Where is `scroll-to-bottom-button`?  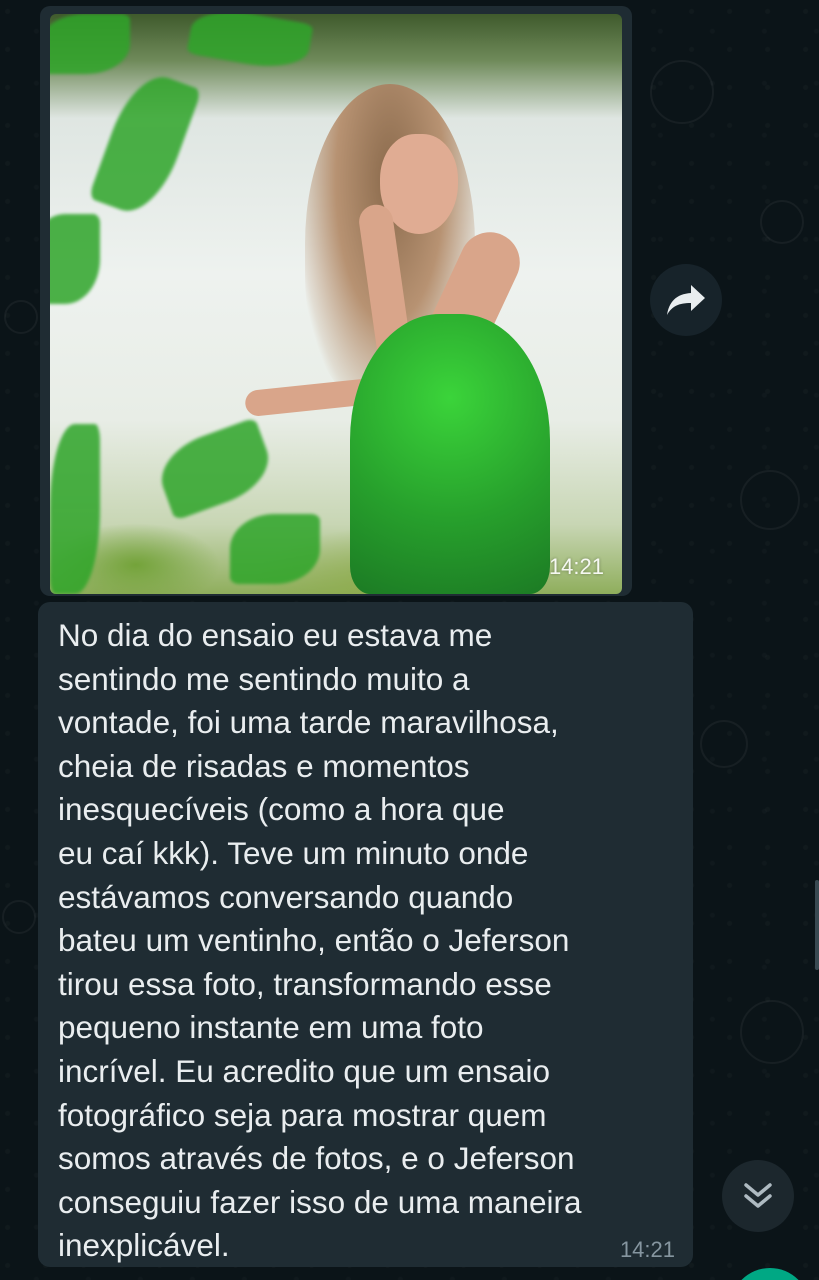 scroll-to-bottom-button is located at coordinates (758, 1196).